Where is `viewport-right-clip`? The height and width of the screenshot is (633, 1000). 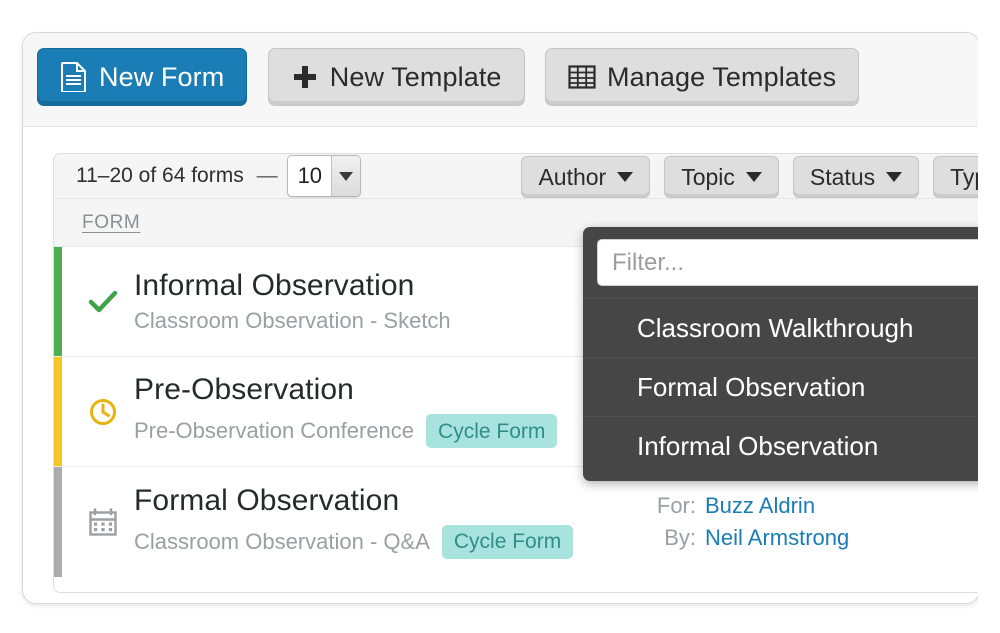 viewport-right-clip is located at coordinates (989, 316).